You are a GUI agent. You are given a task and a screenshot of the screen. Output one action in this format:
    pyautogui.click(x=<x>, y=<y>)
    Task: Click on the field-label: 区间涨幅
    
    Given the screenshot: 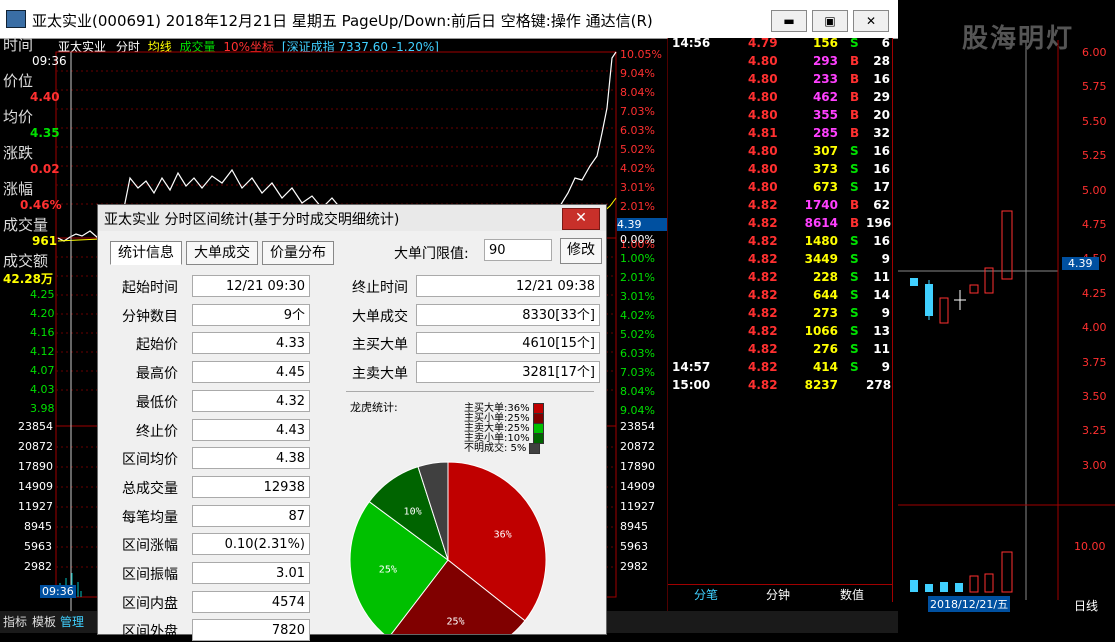 What is the action you would take?
    pyautogui.click(x=150, y=546)
    